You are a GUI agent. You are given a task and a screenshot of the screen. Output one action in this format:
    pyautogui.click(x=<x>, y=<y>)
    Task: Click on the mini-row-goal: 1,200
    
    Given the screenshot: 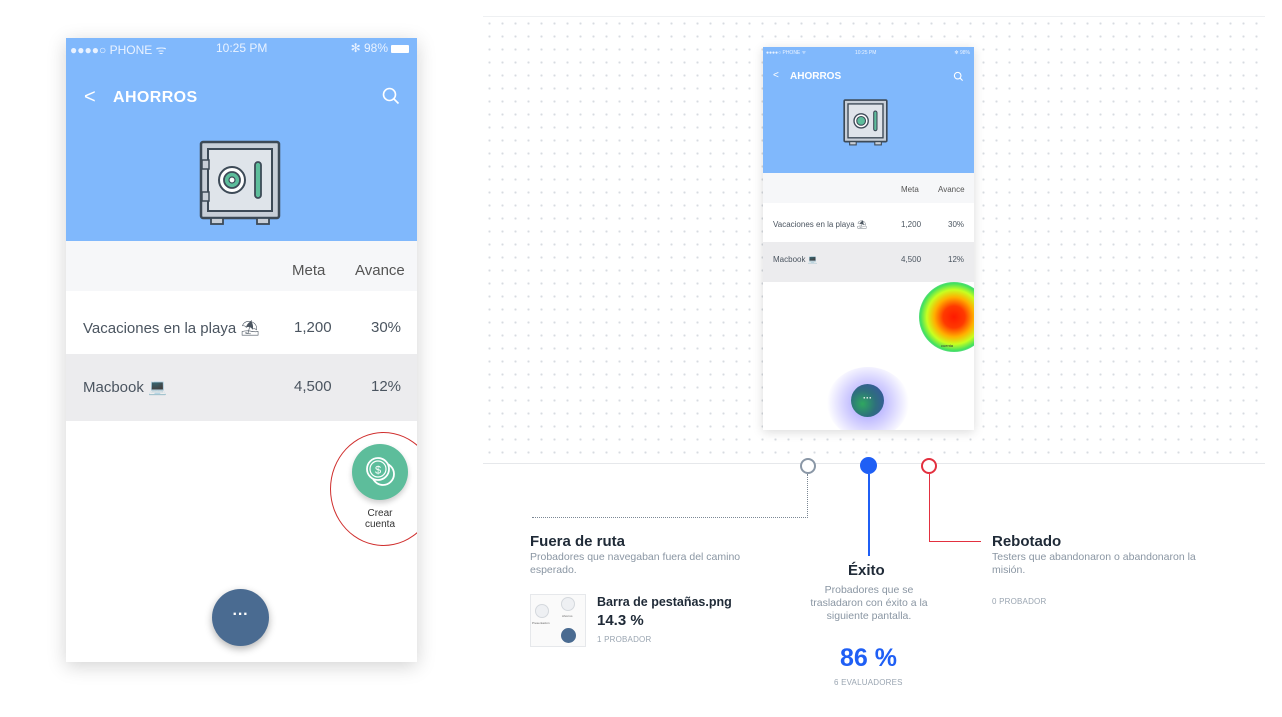 What is the action you would take?
    pyautogui.click(x=911, y=224)
    